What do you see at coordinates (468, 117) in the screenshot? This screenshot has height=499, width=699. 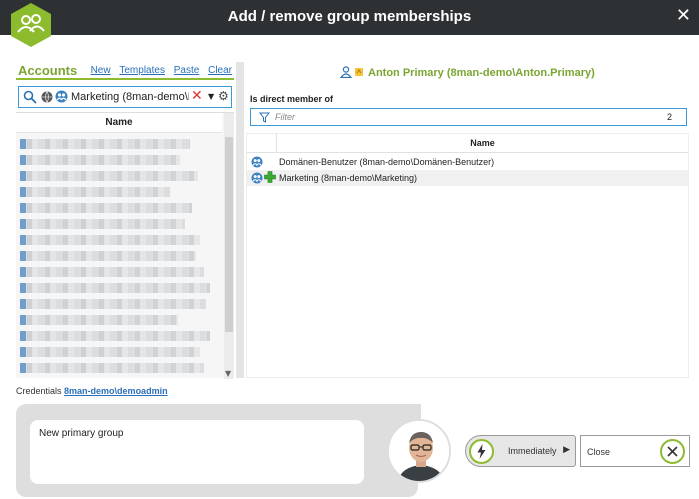 I see `filter-input: Filter 2` at bounding box center [468, 117].